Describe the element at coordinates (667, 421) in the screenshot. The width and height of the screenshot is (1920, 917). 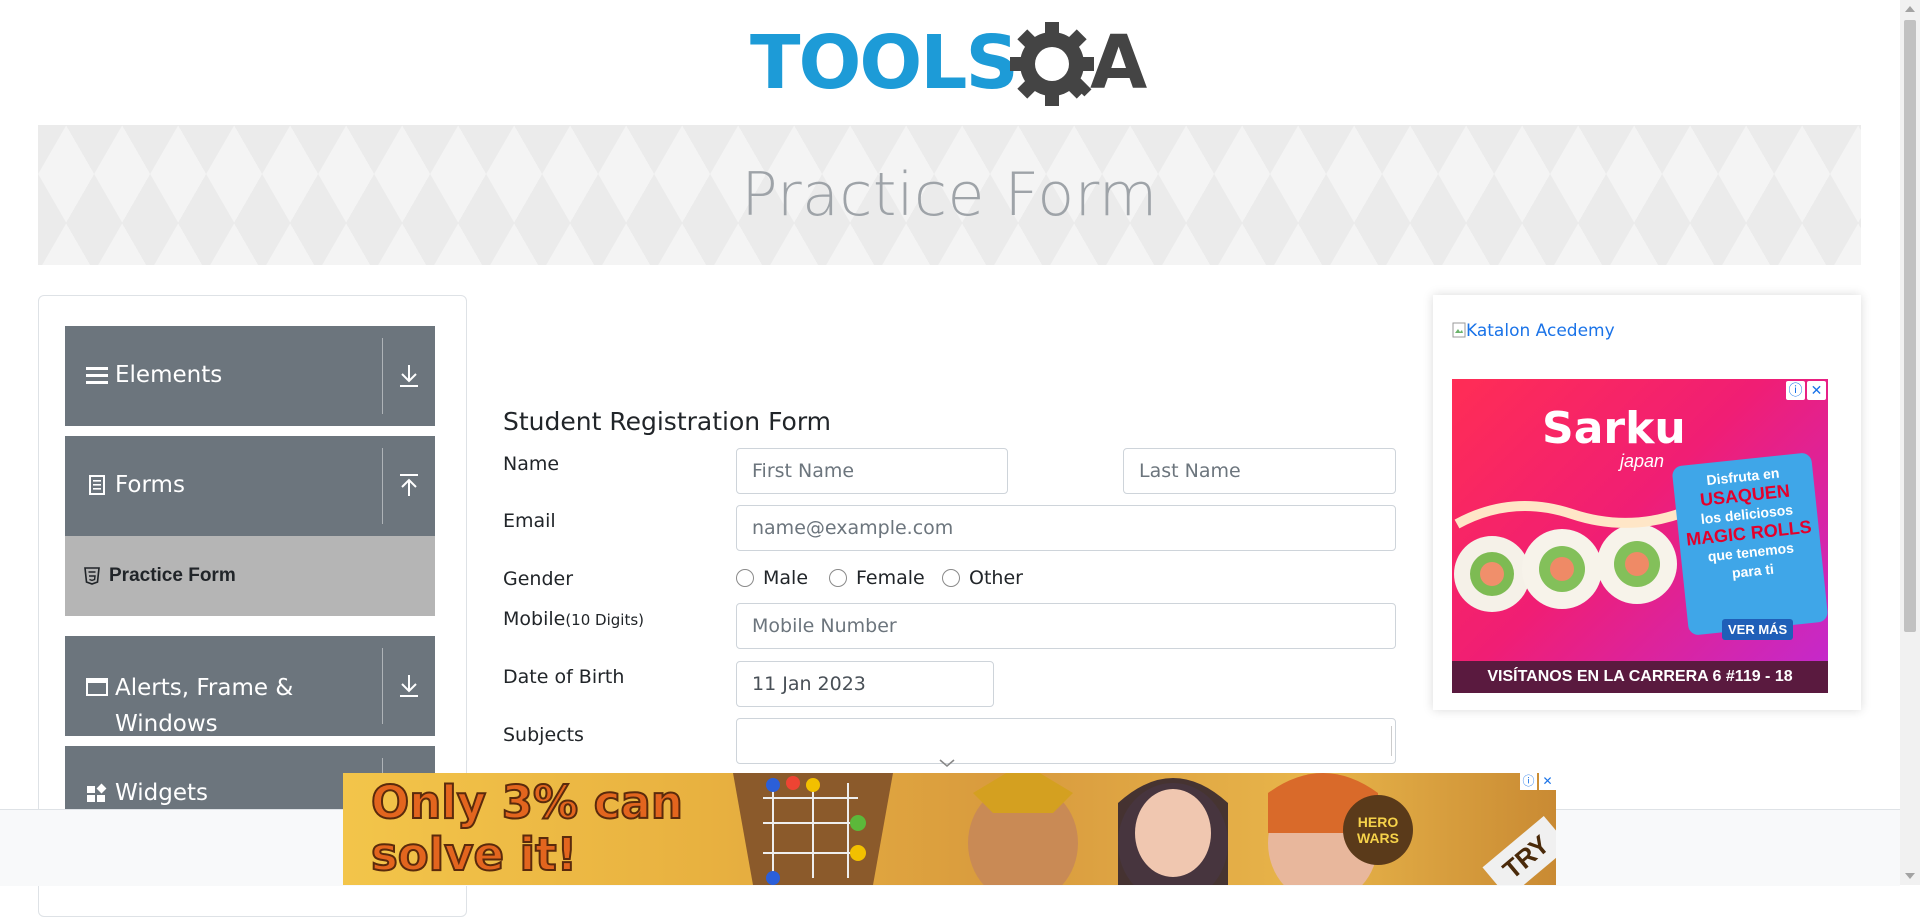
I see `form-title: Student Registration Form` at that location.